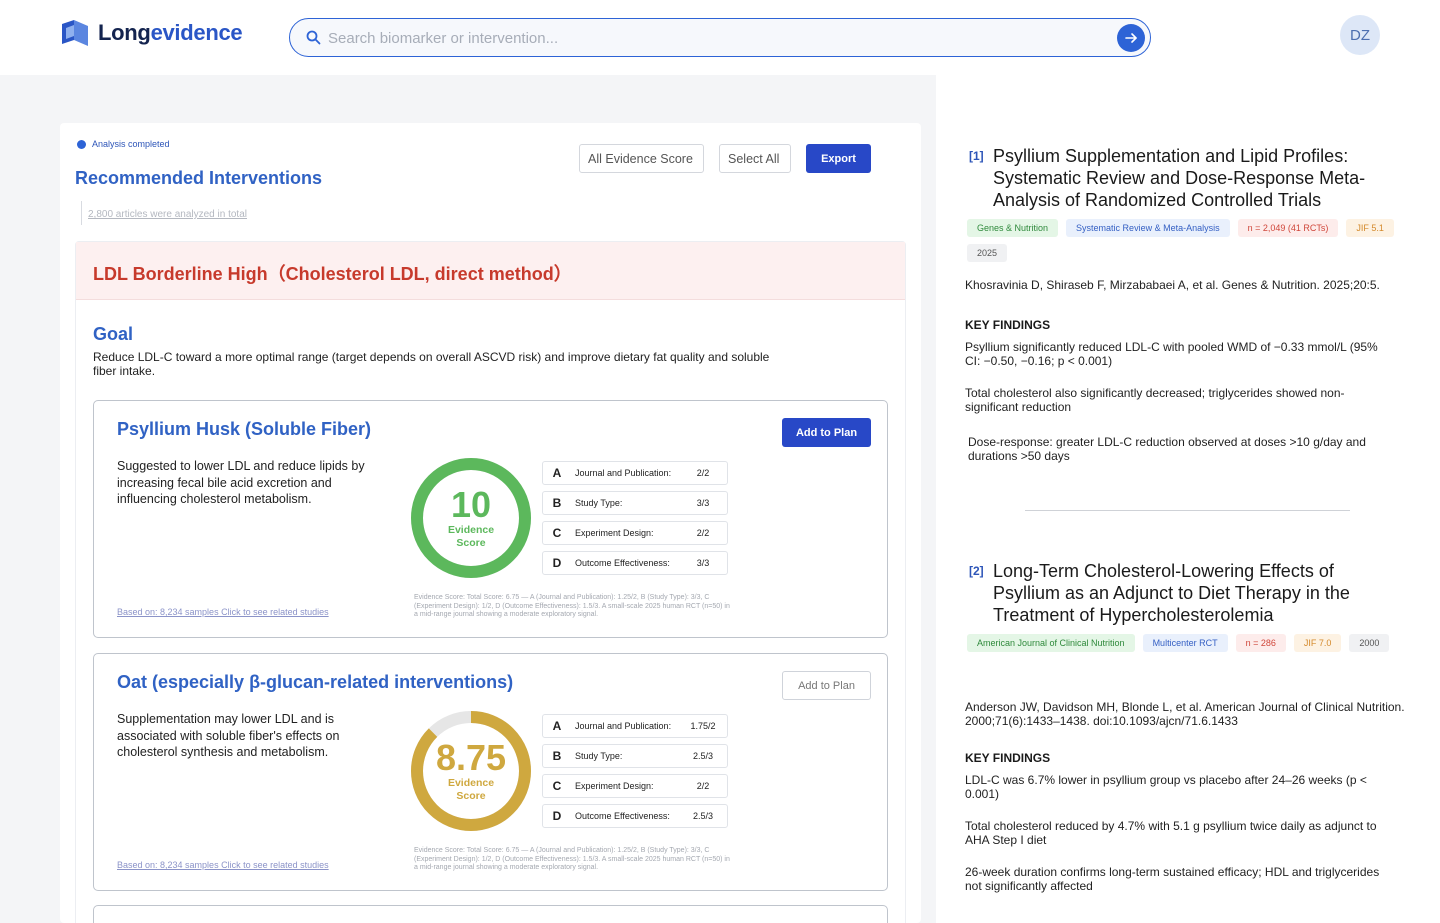  What do you see at coordinates (81, 144) in the screenshot?
I see `status-dot-icon` at bounding box center [81, 144].